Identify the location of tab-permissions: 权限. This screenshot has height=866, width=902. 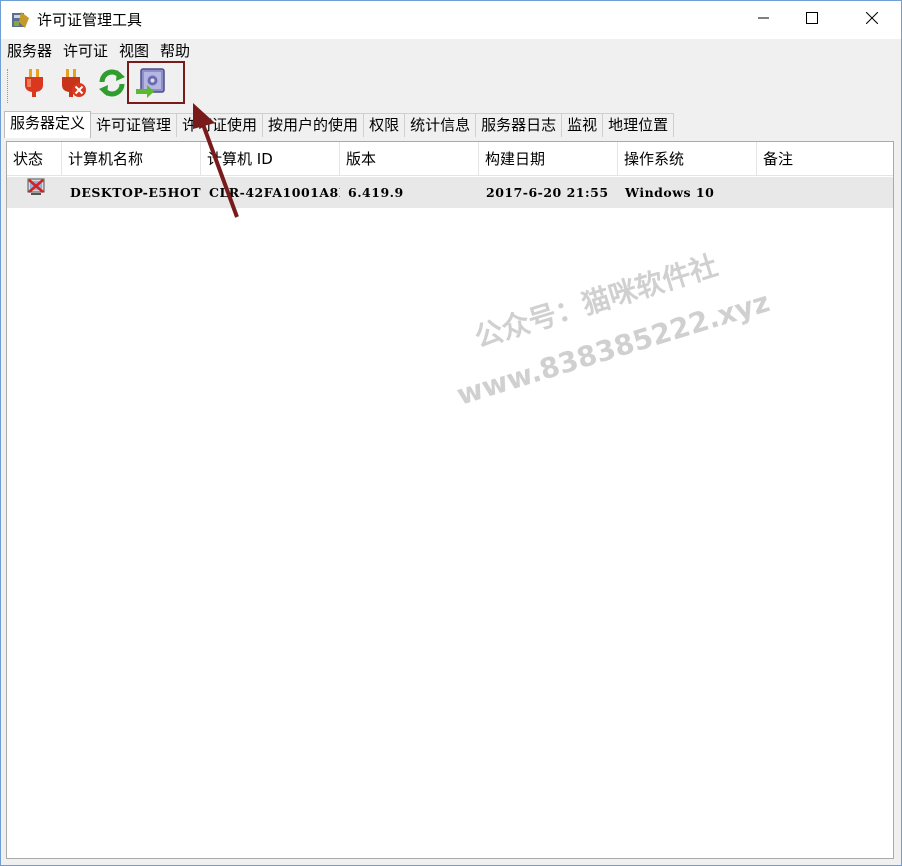
(384, 125).